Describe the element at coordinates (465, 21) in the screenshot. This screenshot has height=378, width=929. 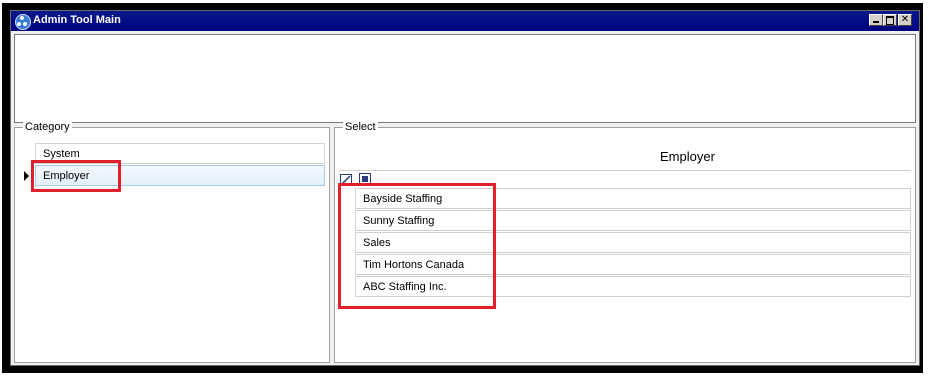
I see `title-bar: Admin Tool Main ✕` at that location.